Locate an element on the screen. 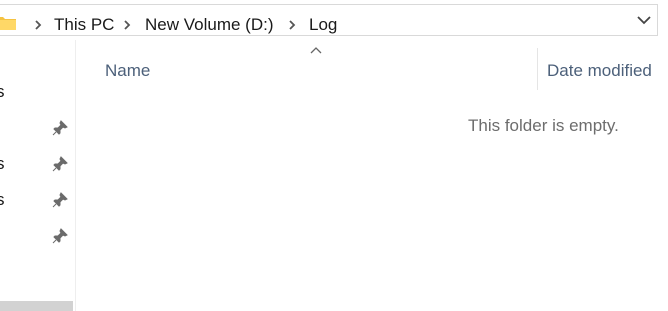 This screenshot has width=668, height=311. address-bar: This PC New Volume (D:) Log is located at coordinates (334, 20).